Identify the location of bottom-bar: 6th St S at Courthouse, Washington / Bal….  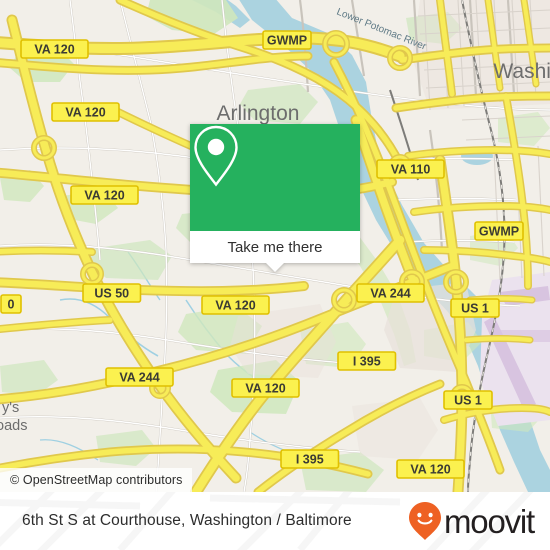
(275, 521).